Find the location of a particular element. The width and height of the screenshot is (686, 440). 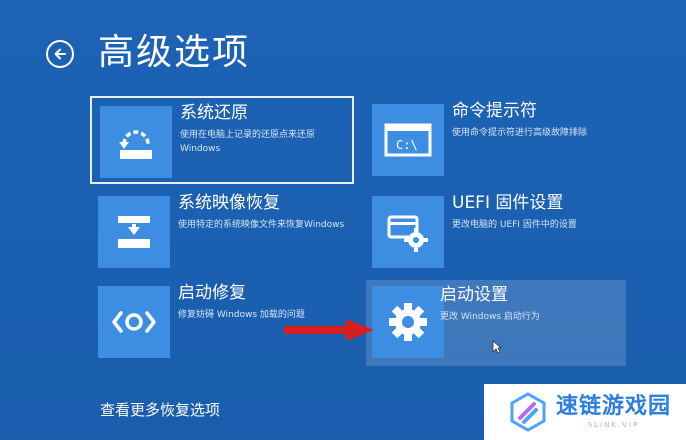

back-arrow-icon is located at coordinates (60, 54).